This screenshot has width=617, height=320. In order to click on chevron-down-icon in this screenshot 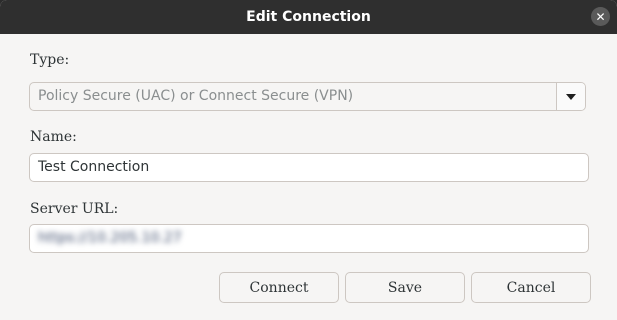, I will do `click(571, 96)`.